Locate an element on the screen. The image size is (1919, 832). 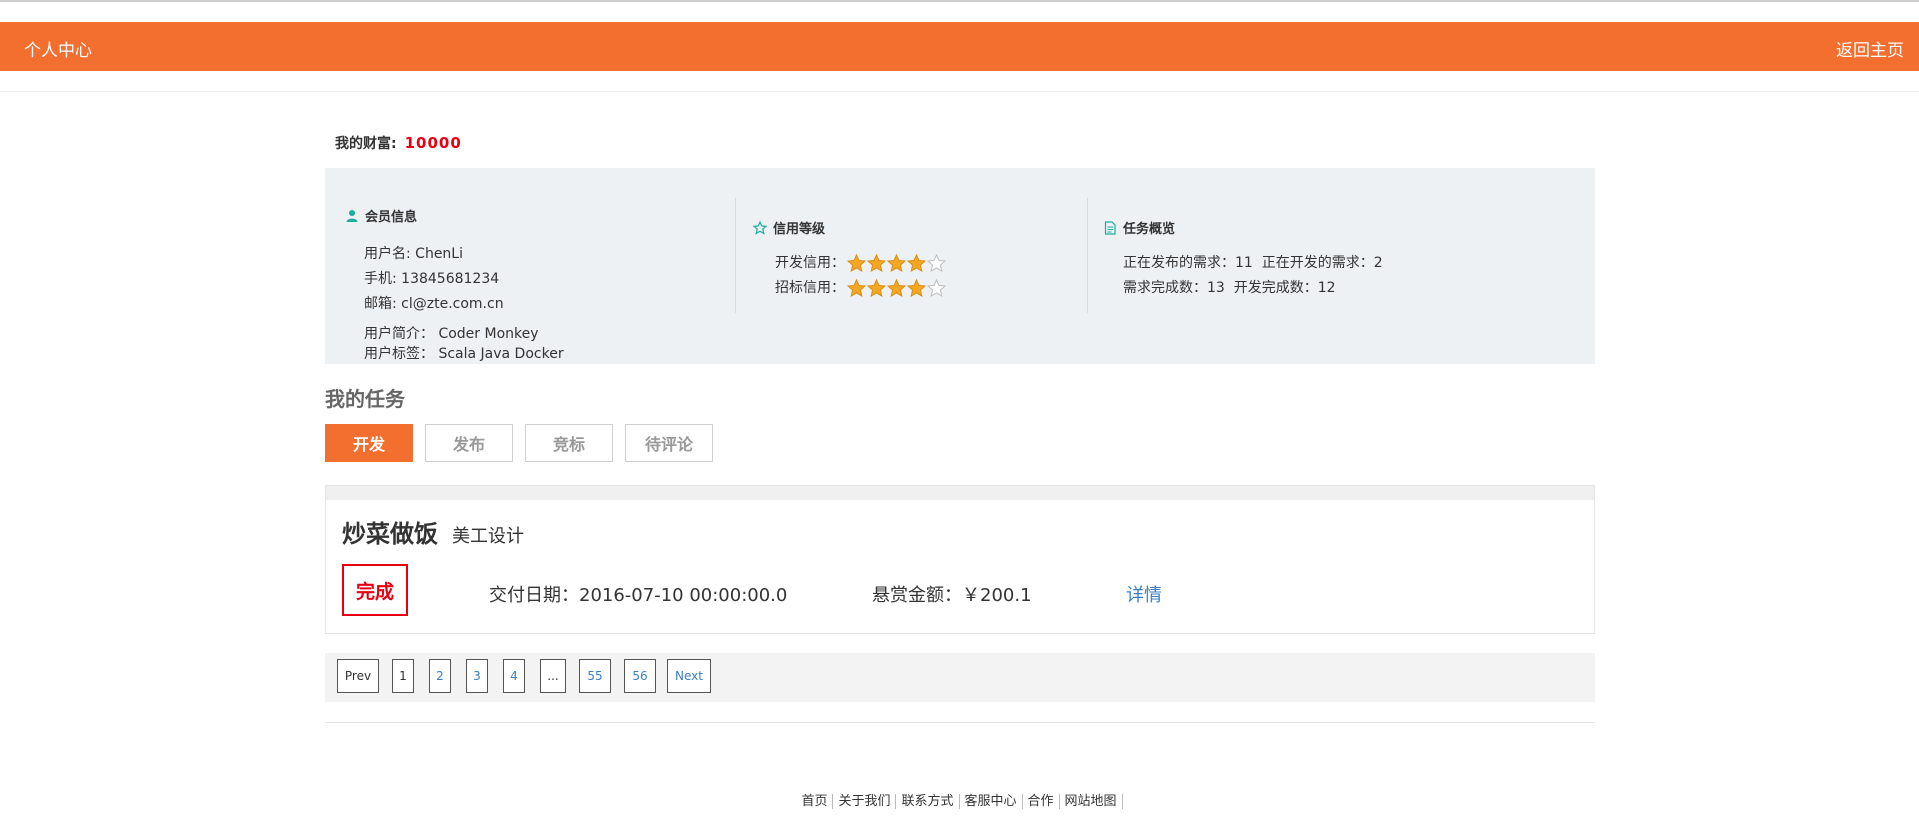
next-page-button: Next is located at coordinates (689, 676).